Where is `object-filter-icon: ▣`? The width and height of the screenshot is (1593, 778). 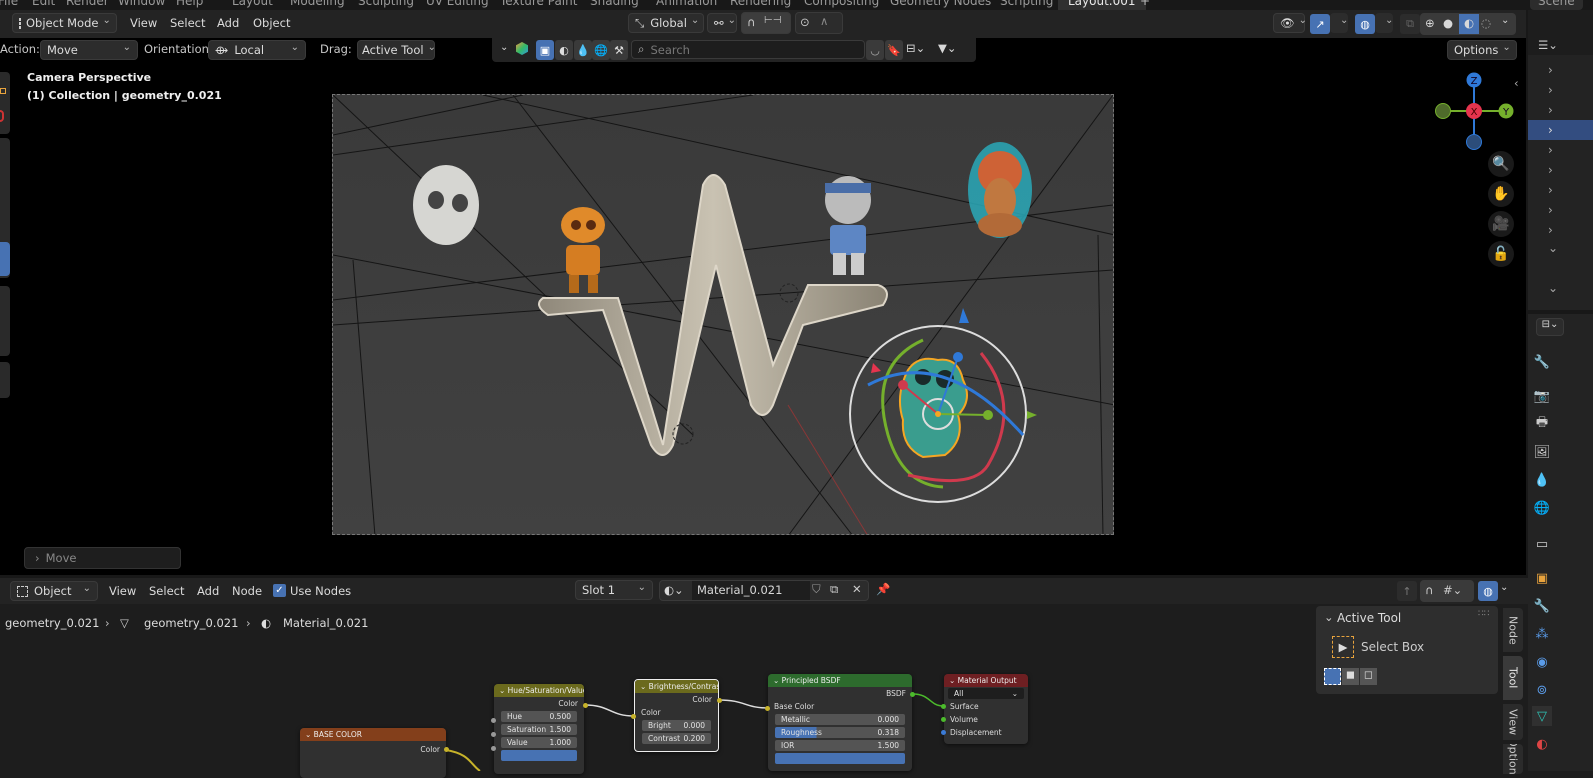
object-filter-icon: ▣ is located at coordinates (545, 50).